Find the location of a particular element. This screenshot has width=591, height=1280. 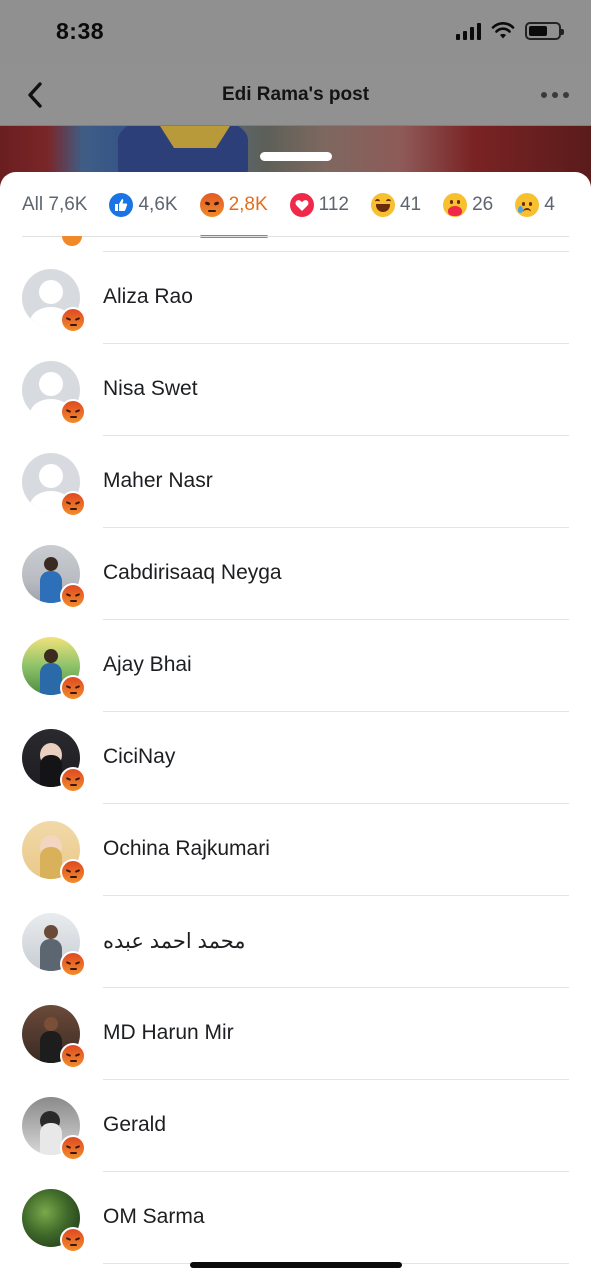

status-bar: 8:38 is located at coordinates (295, 32).